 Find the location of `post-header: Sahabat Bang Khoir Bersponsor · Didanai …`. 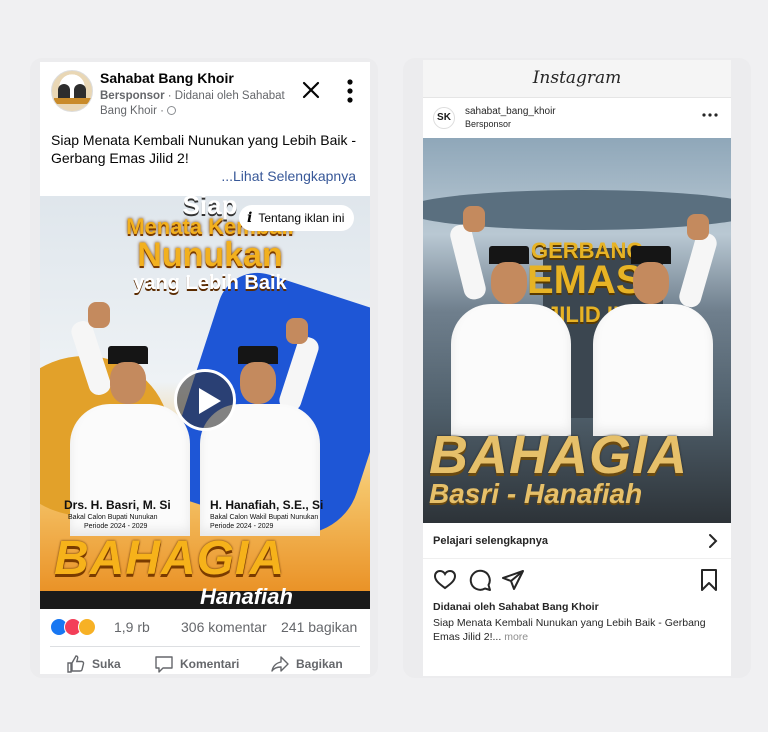

post-header: Sahabat Bang Khoir Bersponsor · Didanai … is located at coordinates (205, 93).